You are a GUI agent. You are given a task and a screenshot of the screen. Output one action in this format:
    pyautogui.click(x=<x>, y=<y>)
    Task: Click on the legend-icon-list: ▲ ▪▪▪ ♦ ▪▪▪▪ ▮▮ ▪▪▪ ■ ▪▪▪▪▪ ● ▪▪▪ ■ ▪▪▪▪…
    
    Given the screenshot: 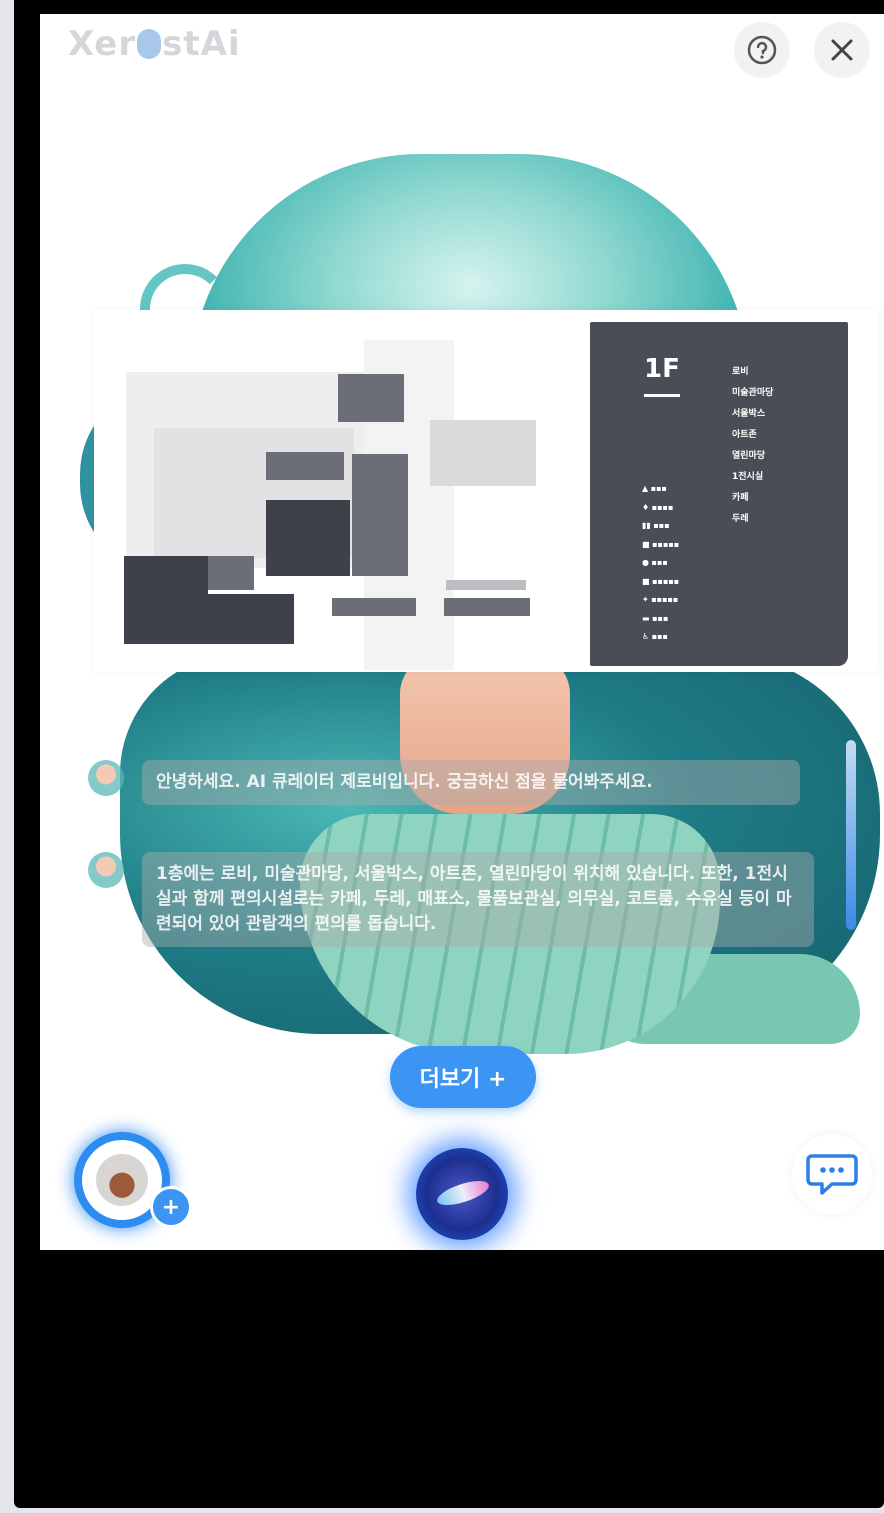 What is the action you would take?
    pyautogui.click(x=660, y=563)
    